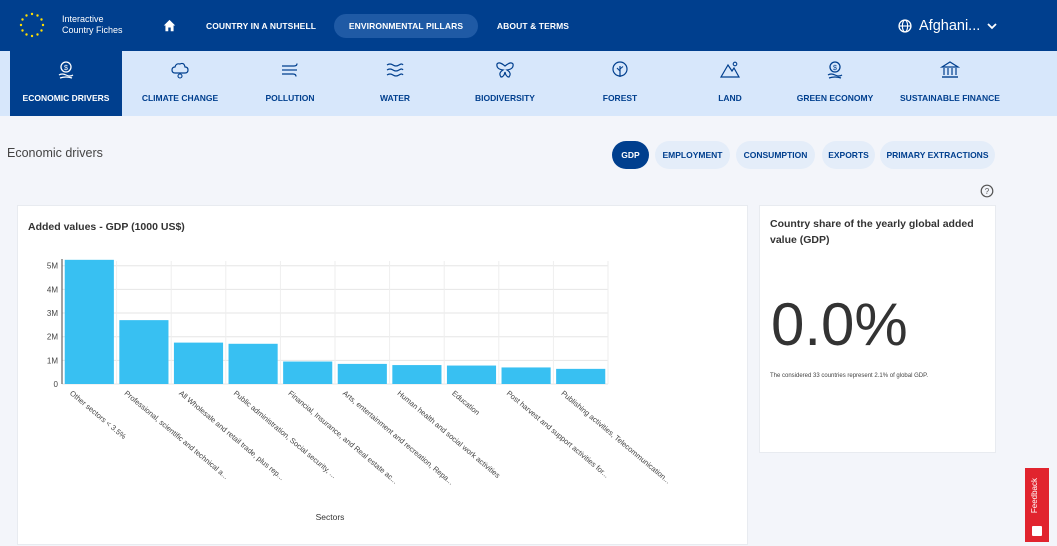  Describe the element at coordinates (98, 415) in the screenshot. I see `x-tick-label: Other sectors < 3.5%` at that location.